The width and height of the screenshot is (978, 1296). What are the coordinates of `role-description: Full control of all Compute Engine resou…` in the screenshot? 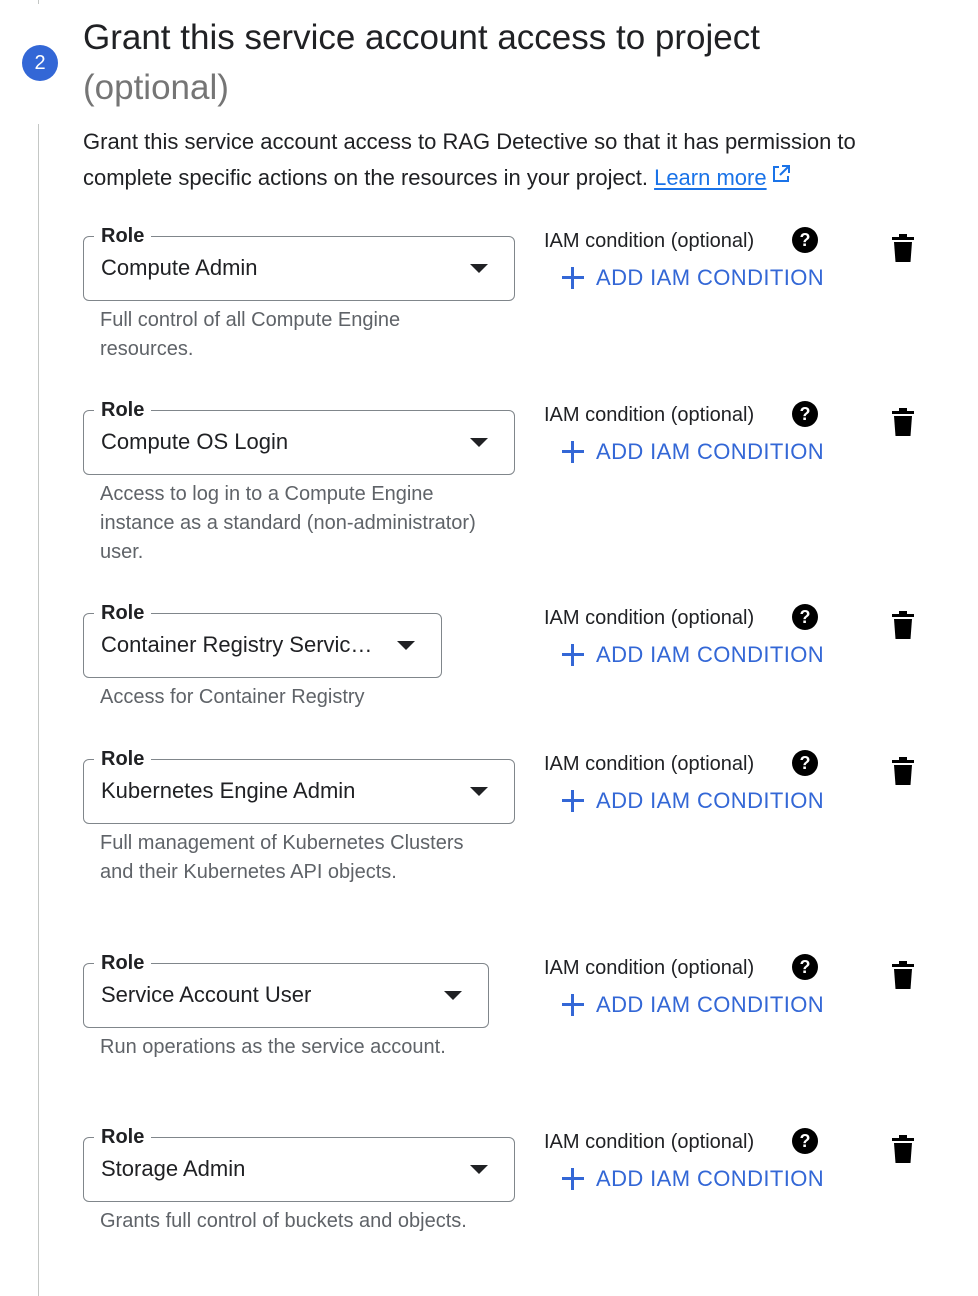 It's located at (250, 334).